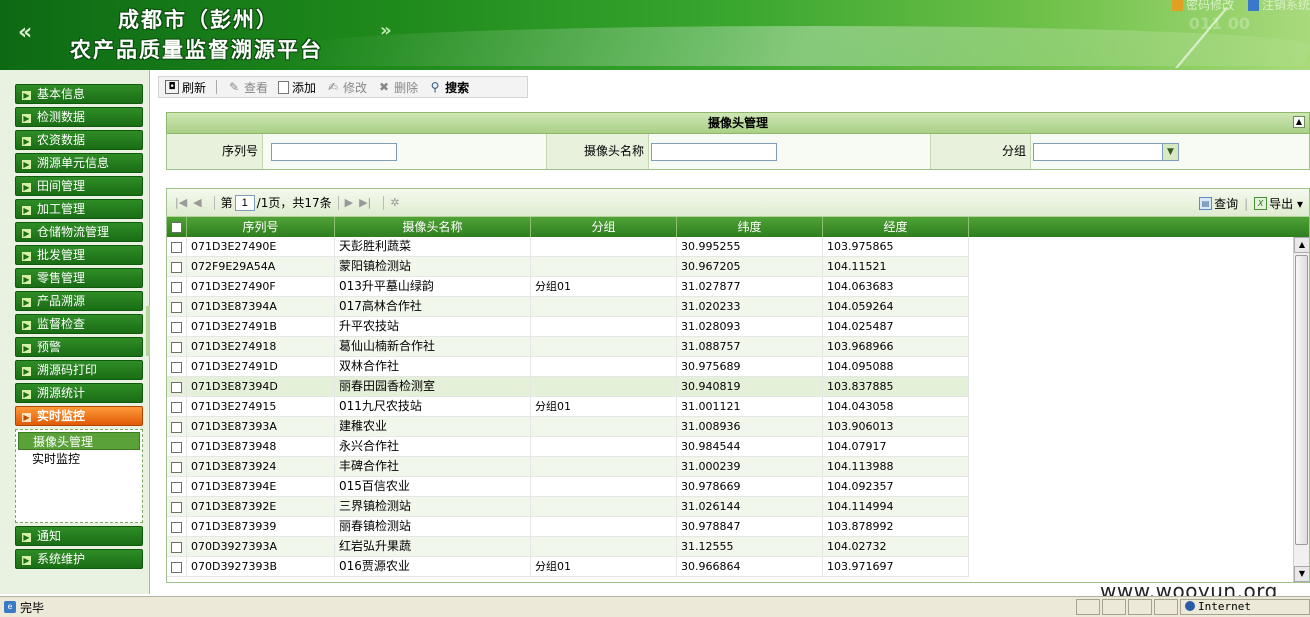  What do you see at coordinates (185, 87) in the screenshot?
I see `refresh-button: ◘ 刷新` at bounding box center [185, 87].